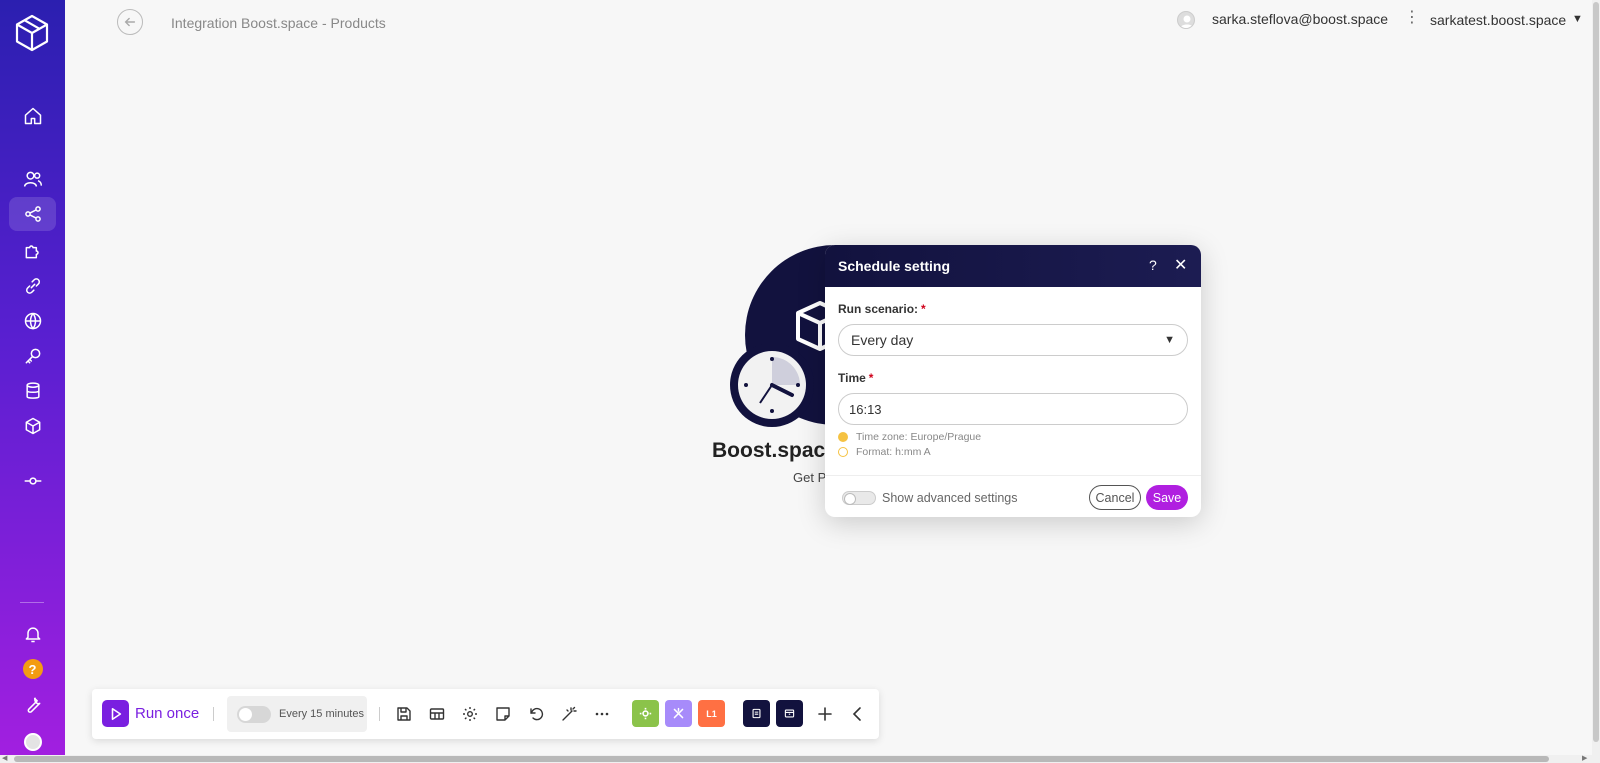 The image size is (1600, 763). I want to click on box-icon, so click(789, 713).